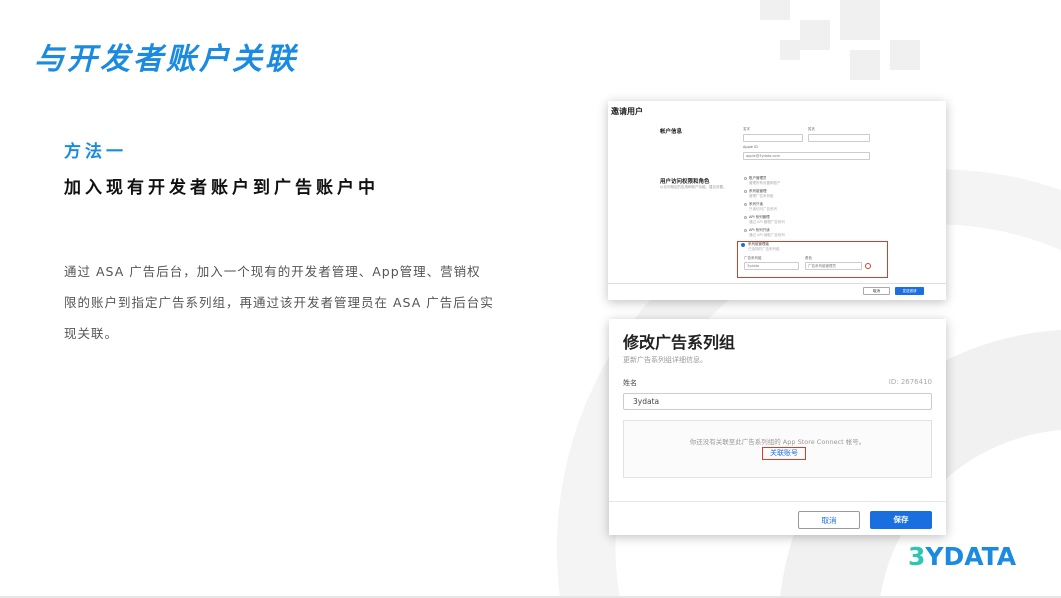  What do you see at coordinates (746, 129) in the screenshot?
I see `first-name-label: 名字` at bounding box center [746, 129].